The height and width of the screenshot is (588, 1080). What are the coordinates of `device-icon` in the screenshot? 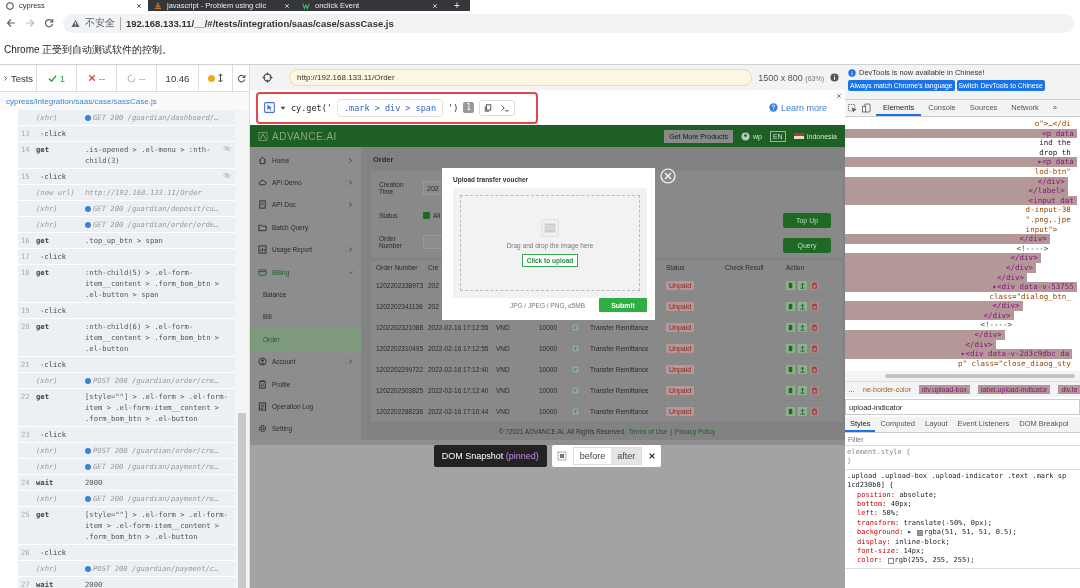 It's located at (866, 108).